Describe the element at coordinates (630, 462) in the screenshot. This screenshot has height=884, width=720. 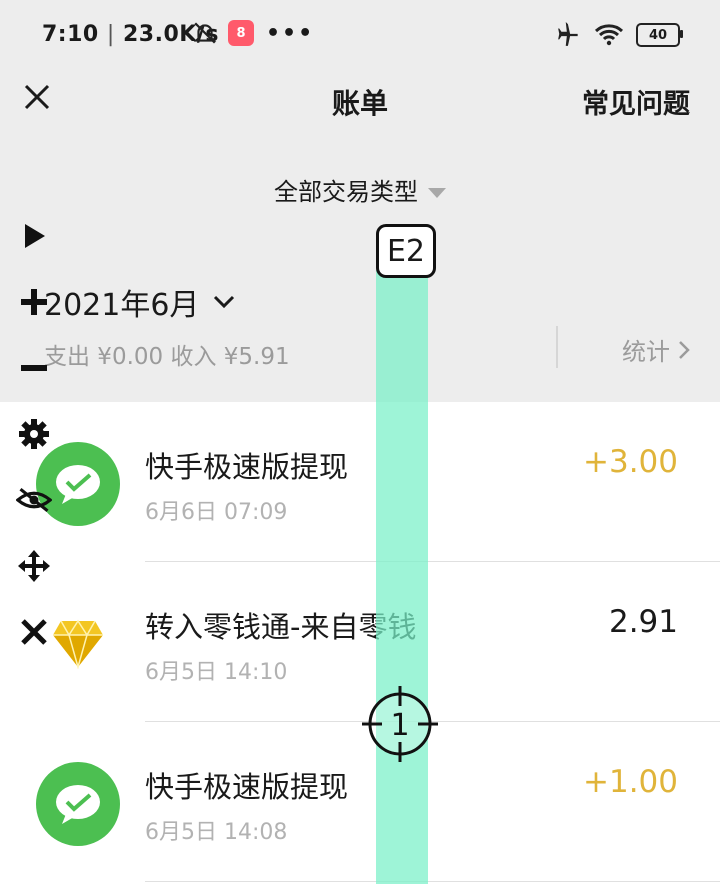
I see `transaction-amount: +3.00` at that location.